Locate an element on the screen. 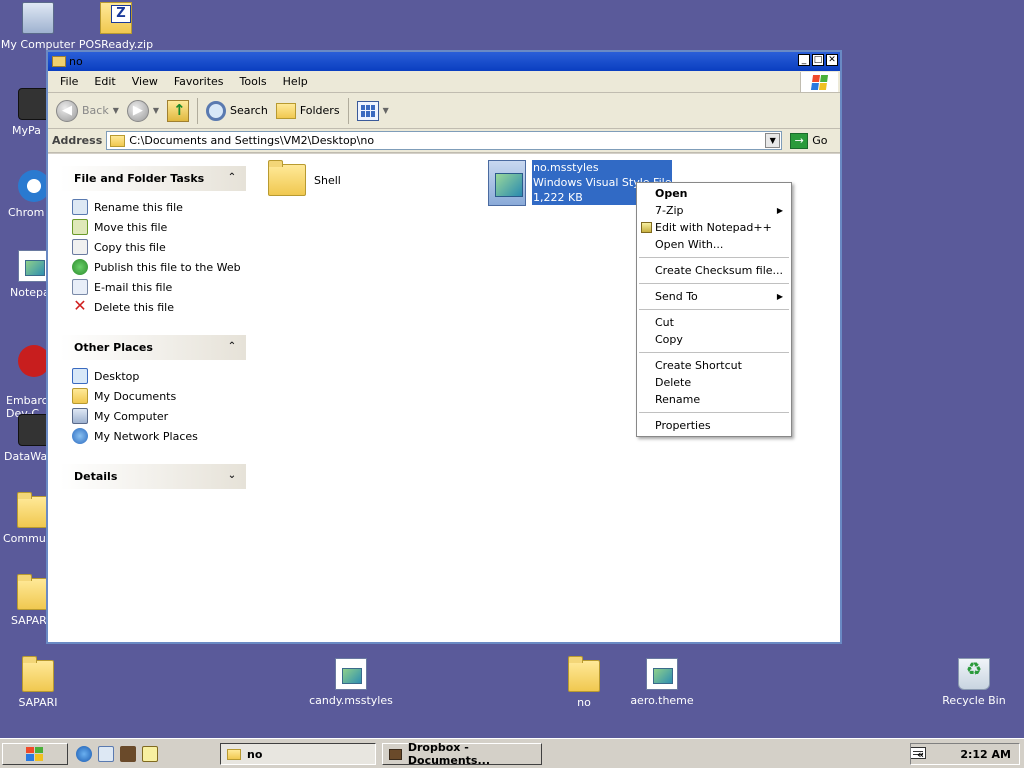 The width and height of the screenshot is (1024, 768). go-button: → Go is located at coordinates (809, 140).